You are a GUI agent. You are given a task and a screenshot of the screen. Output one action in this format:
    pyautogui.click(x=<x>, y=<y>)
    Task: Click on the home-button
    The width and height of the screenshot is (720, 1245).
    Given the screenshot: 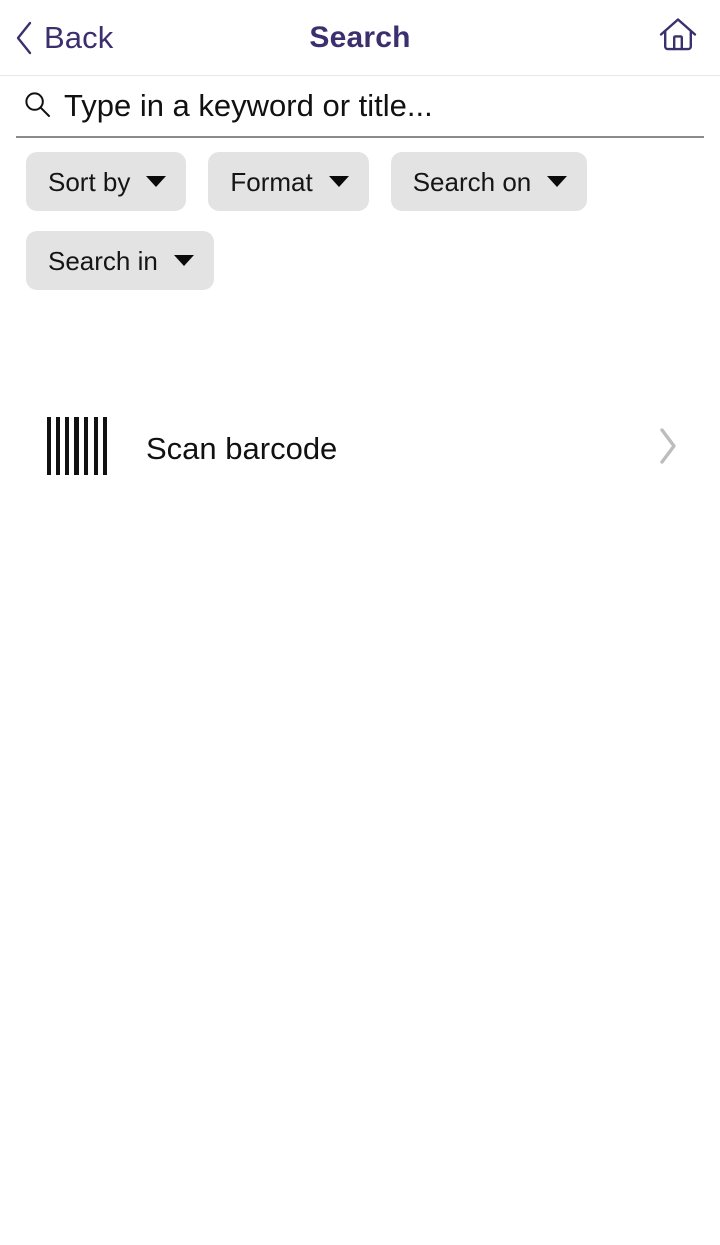 What is the action you would take?
    pyautogui.click(x=678, y=38)
    